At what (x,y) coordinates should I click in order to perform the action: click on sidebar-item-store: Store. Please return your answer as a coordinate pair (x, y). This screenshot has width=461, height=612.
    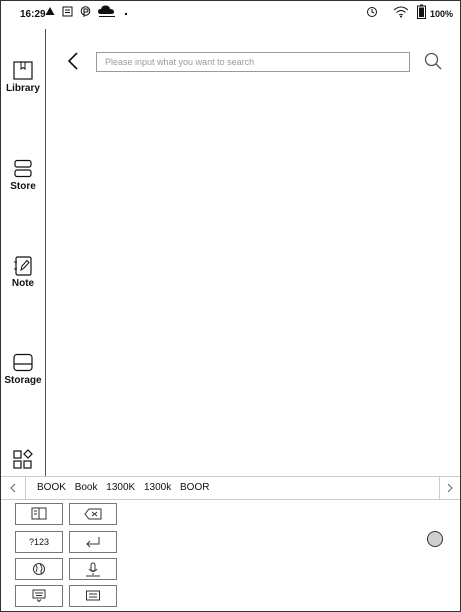
    Looking at the image, I should click on (23, 175).